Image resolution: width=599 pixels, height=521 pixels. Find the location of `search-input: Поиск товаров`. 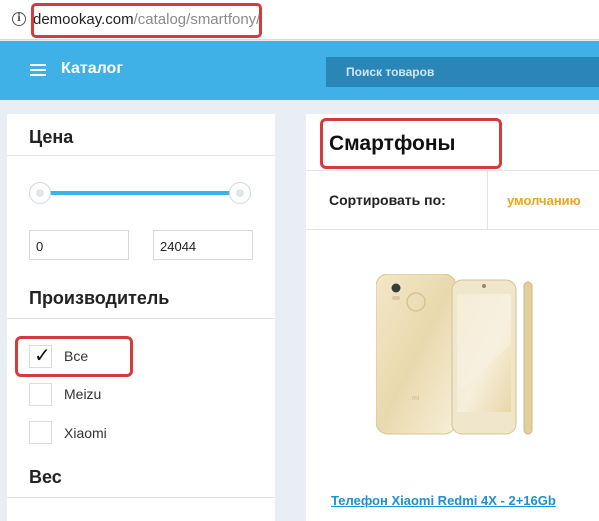

search-input: Поиск товаров is located at coordinates (462, 72).